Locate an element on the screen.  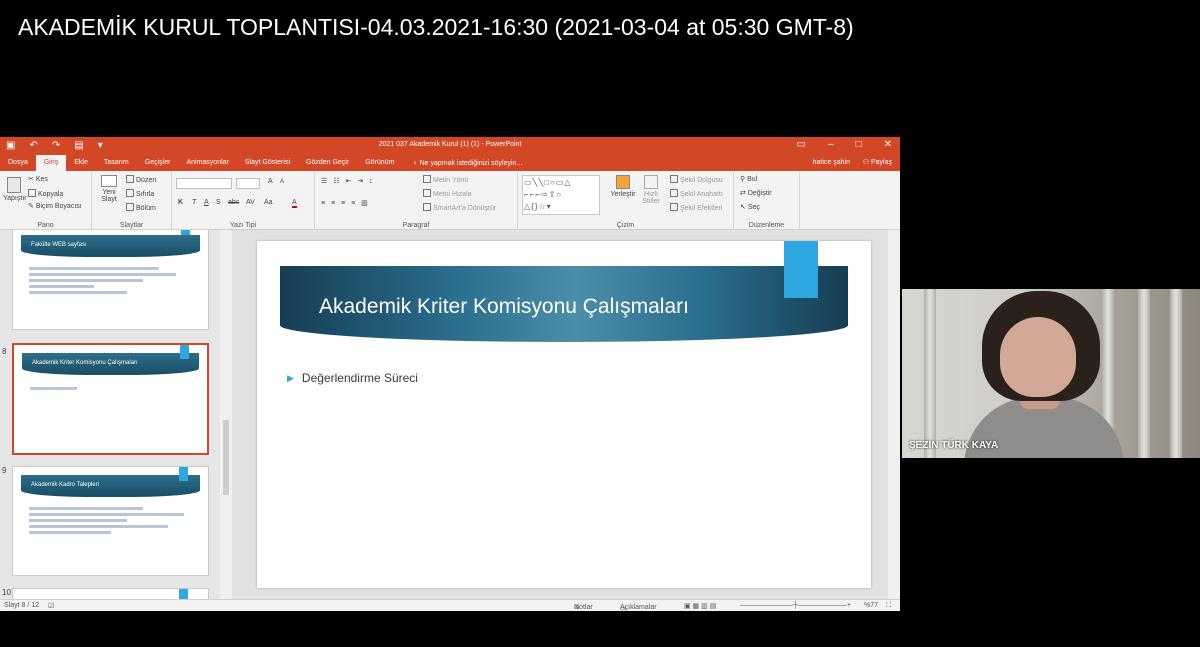
shrink-font-button: A is located at coordinates (282, 182).